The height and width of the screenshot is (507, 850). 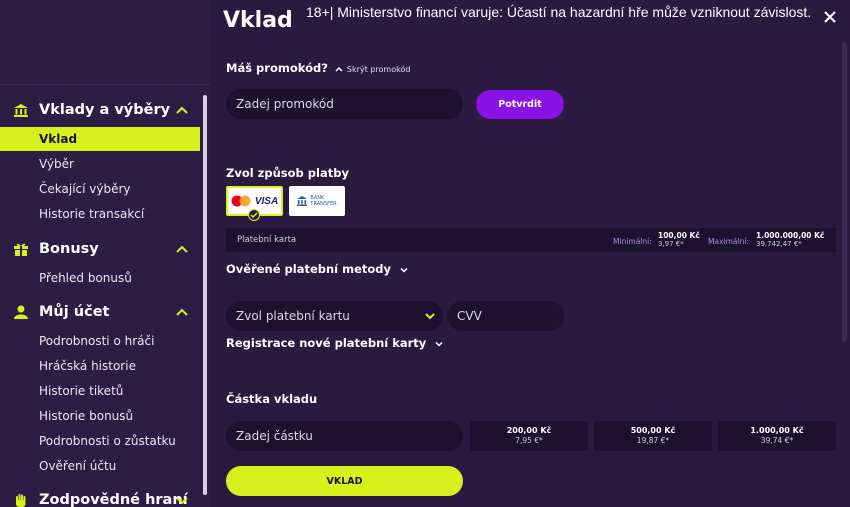 What do you see at coordinates (100, 139) in the screenshot?
I see `sidebar-item-deposit: Vklad` at bounding box center [100, 139].